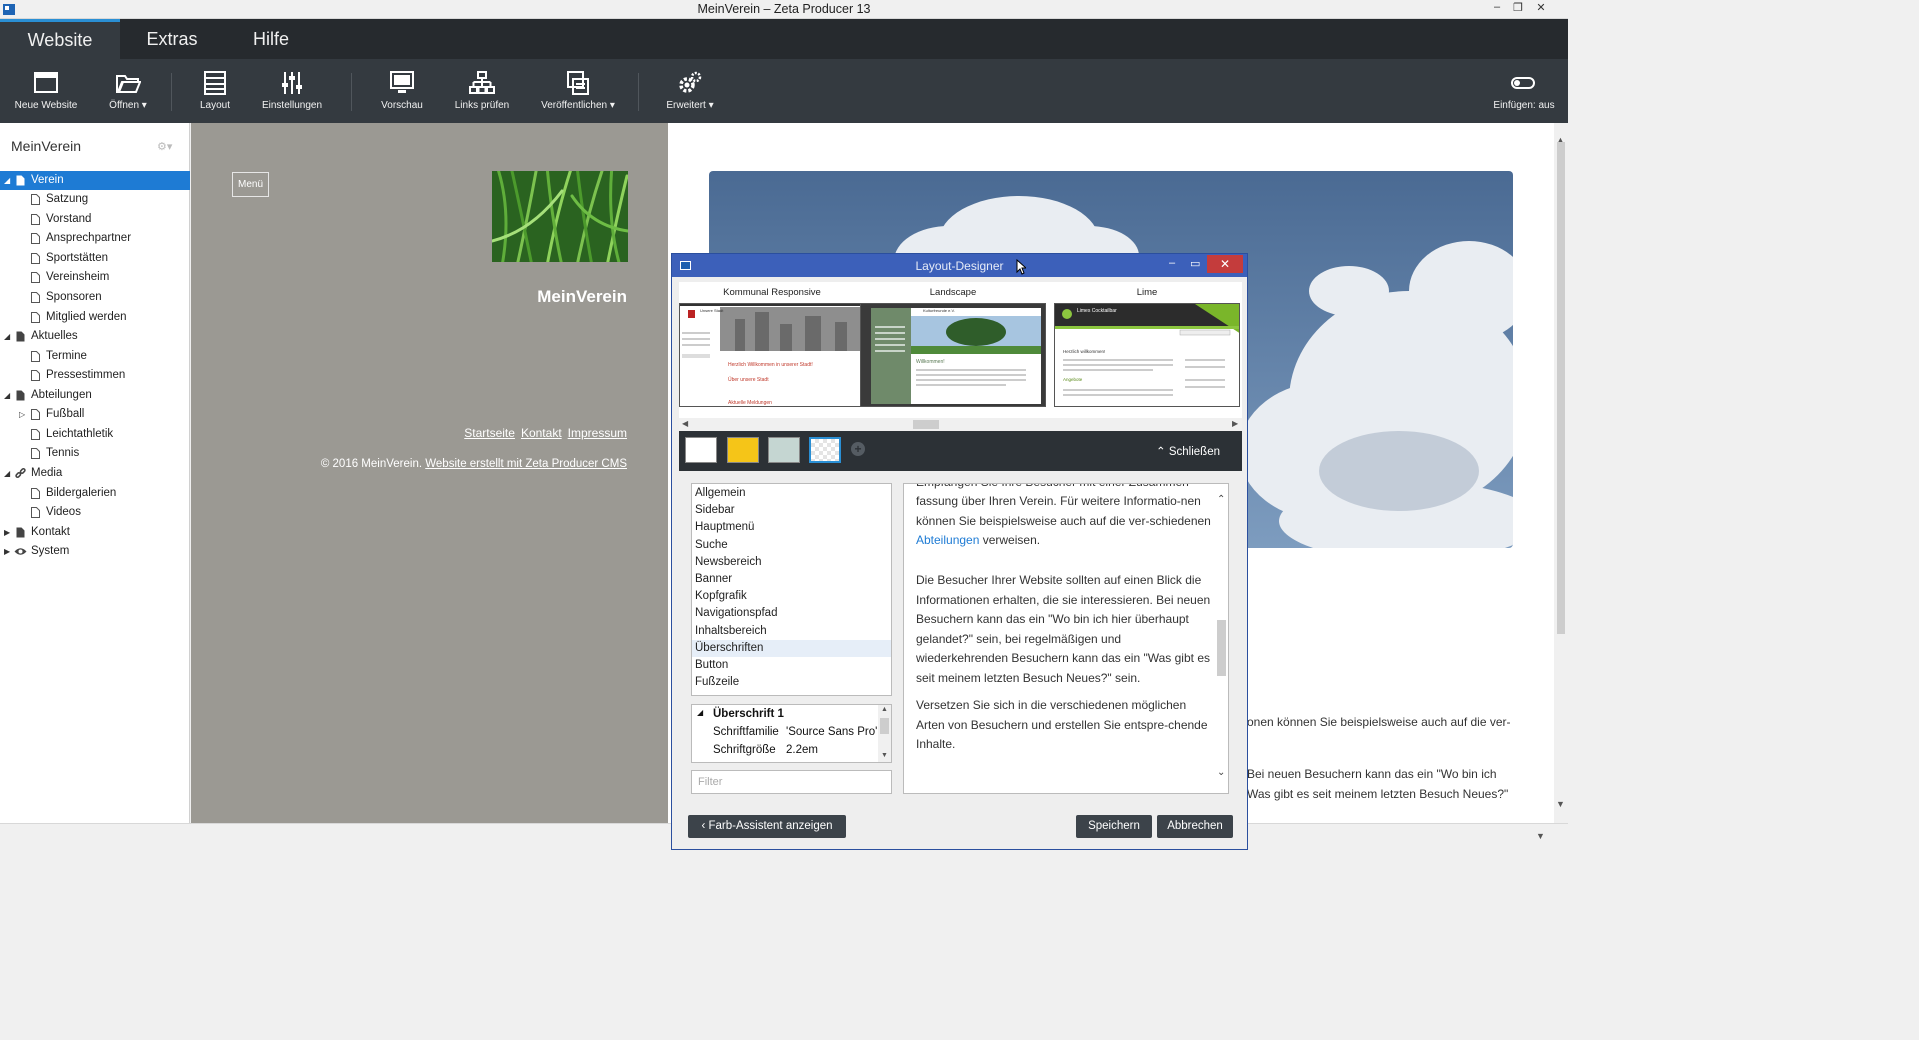  Describe the element at coordinates (95, 551) in the screenshot. I see `tree-item-system: ▶ System` at that location.